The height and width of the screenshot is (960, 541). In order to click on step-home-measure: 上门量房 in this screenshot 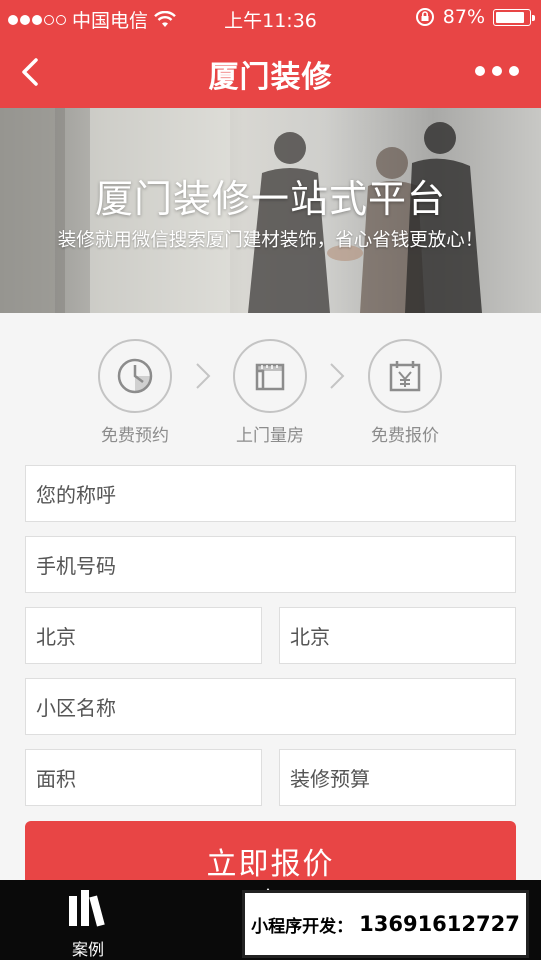, I will do `click(270, 392)`.